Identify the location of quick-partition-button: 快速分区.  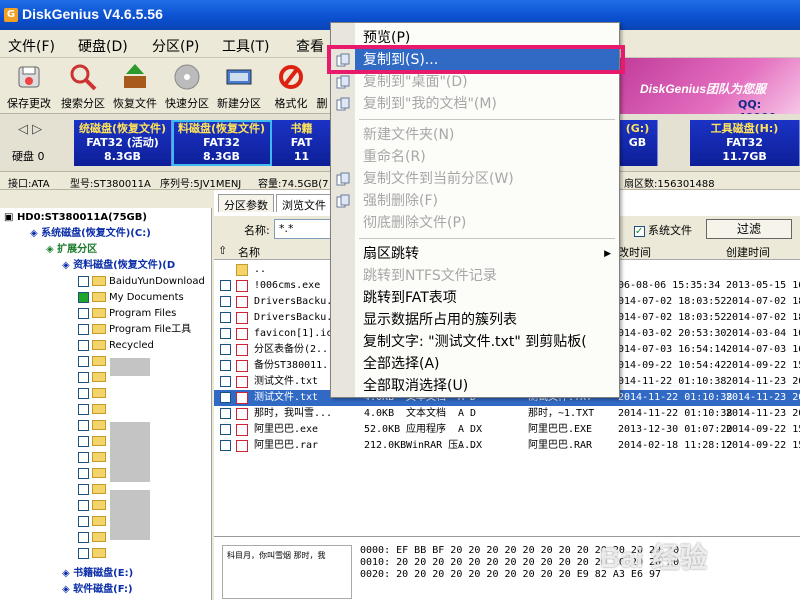
(187, 86).